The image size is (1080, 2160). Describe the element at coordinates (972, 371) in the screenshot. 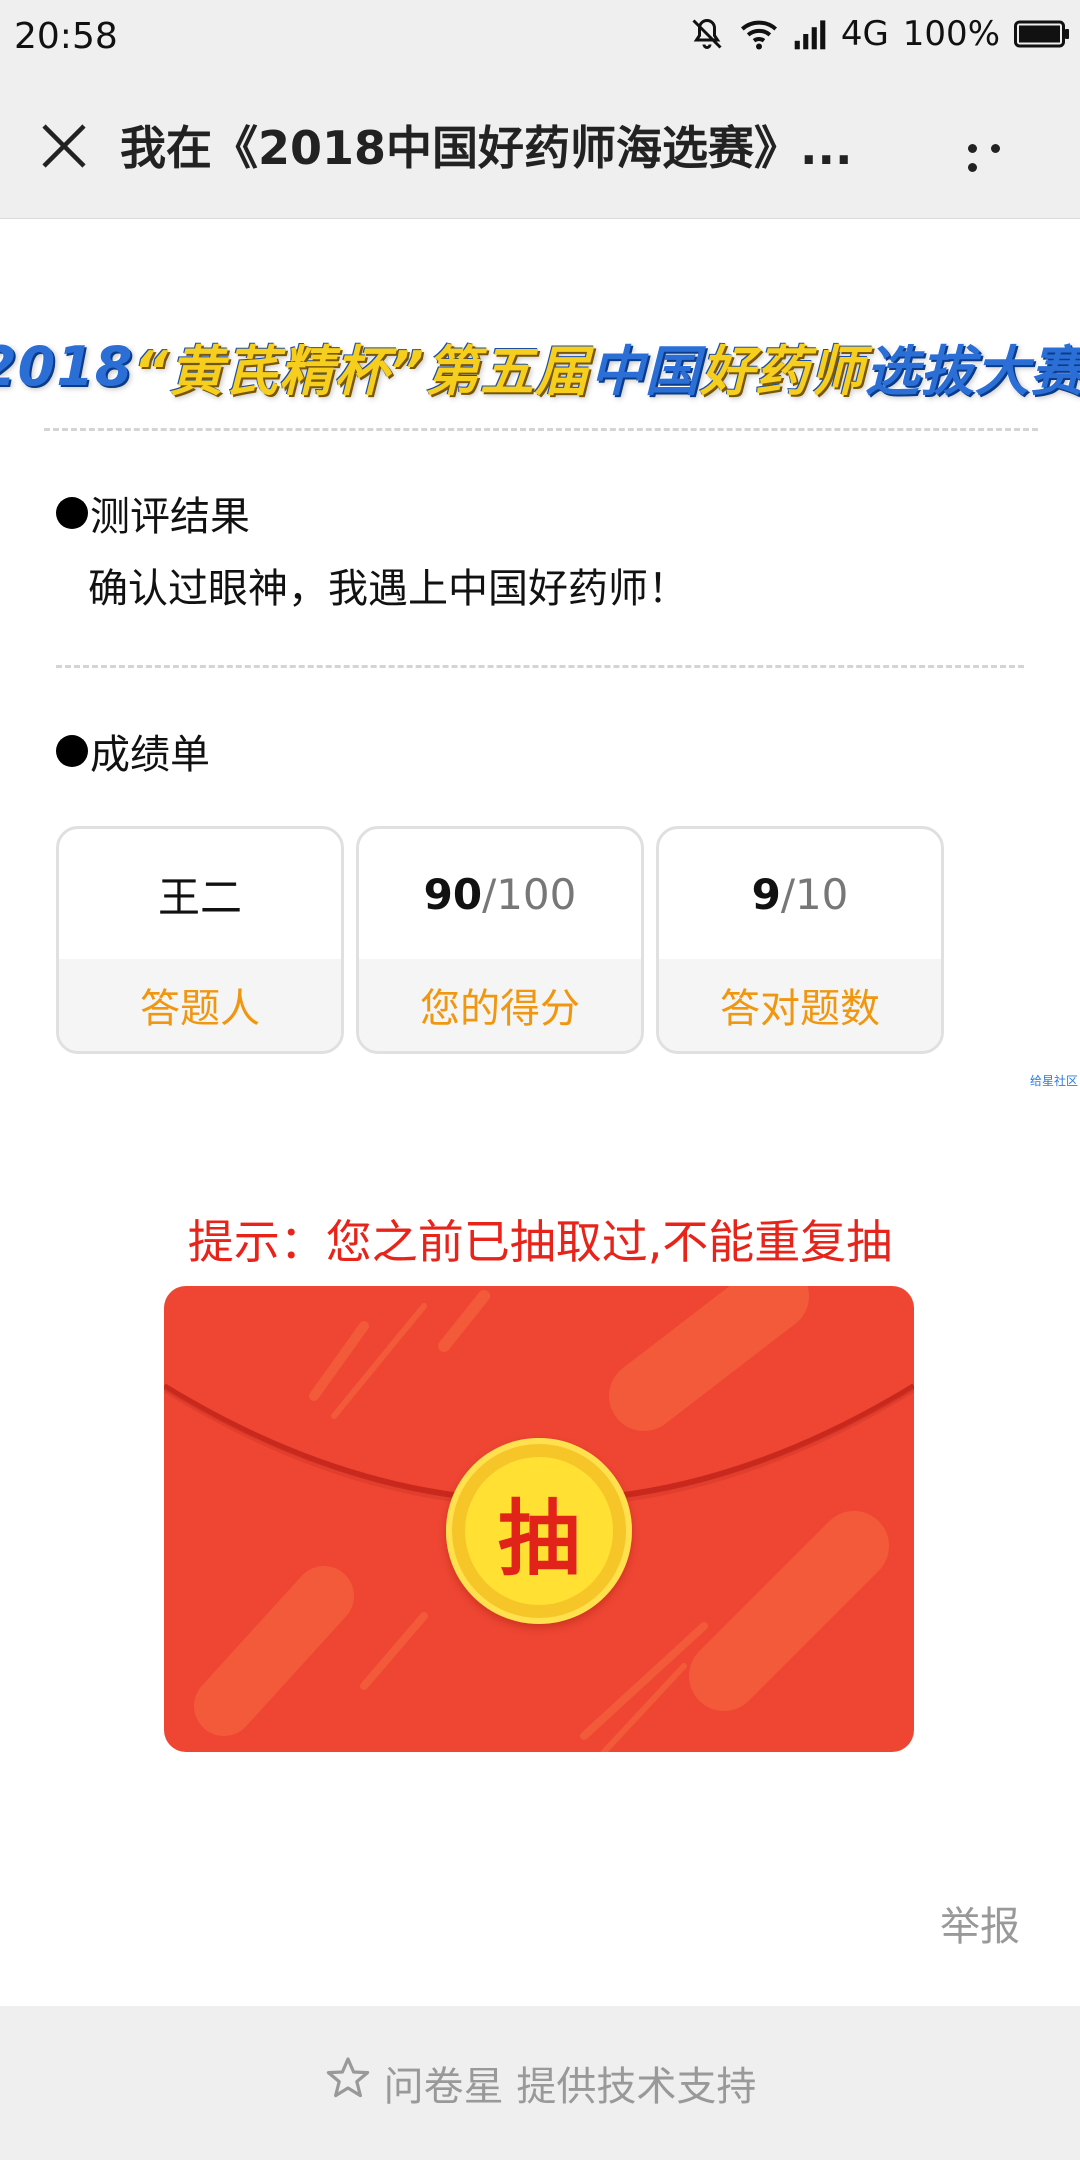

I see `banner-contest: 选拔大赛` at that location.